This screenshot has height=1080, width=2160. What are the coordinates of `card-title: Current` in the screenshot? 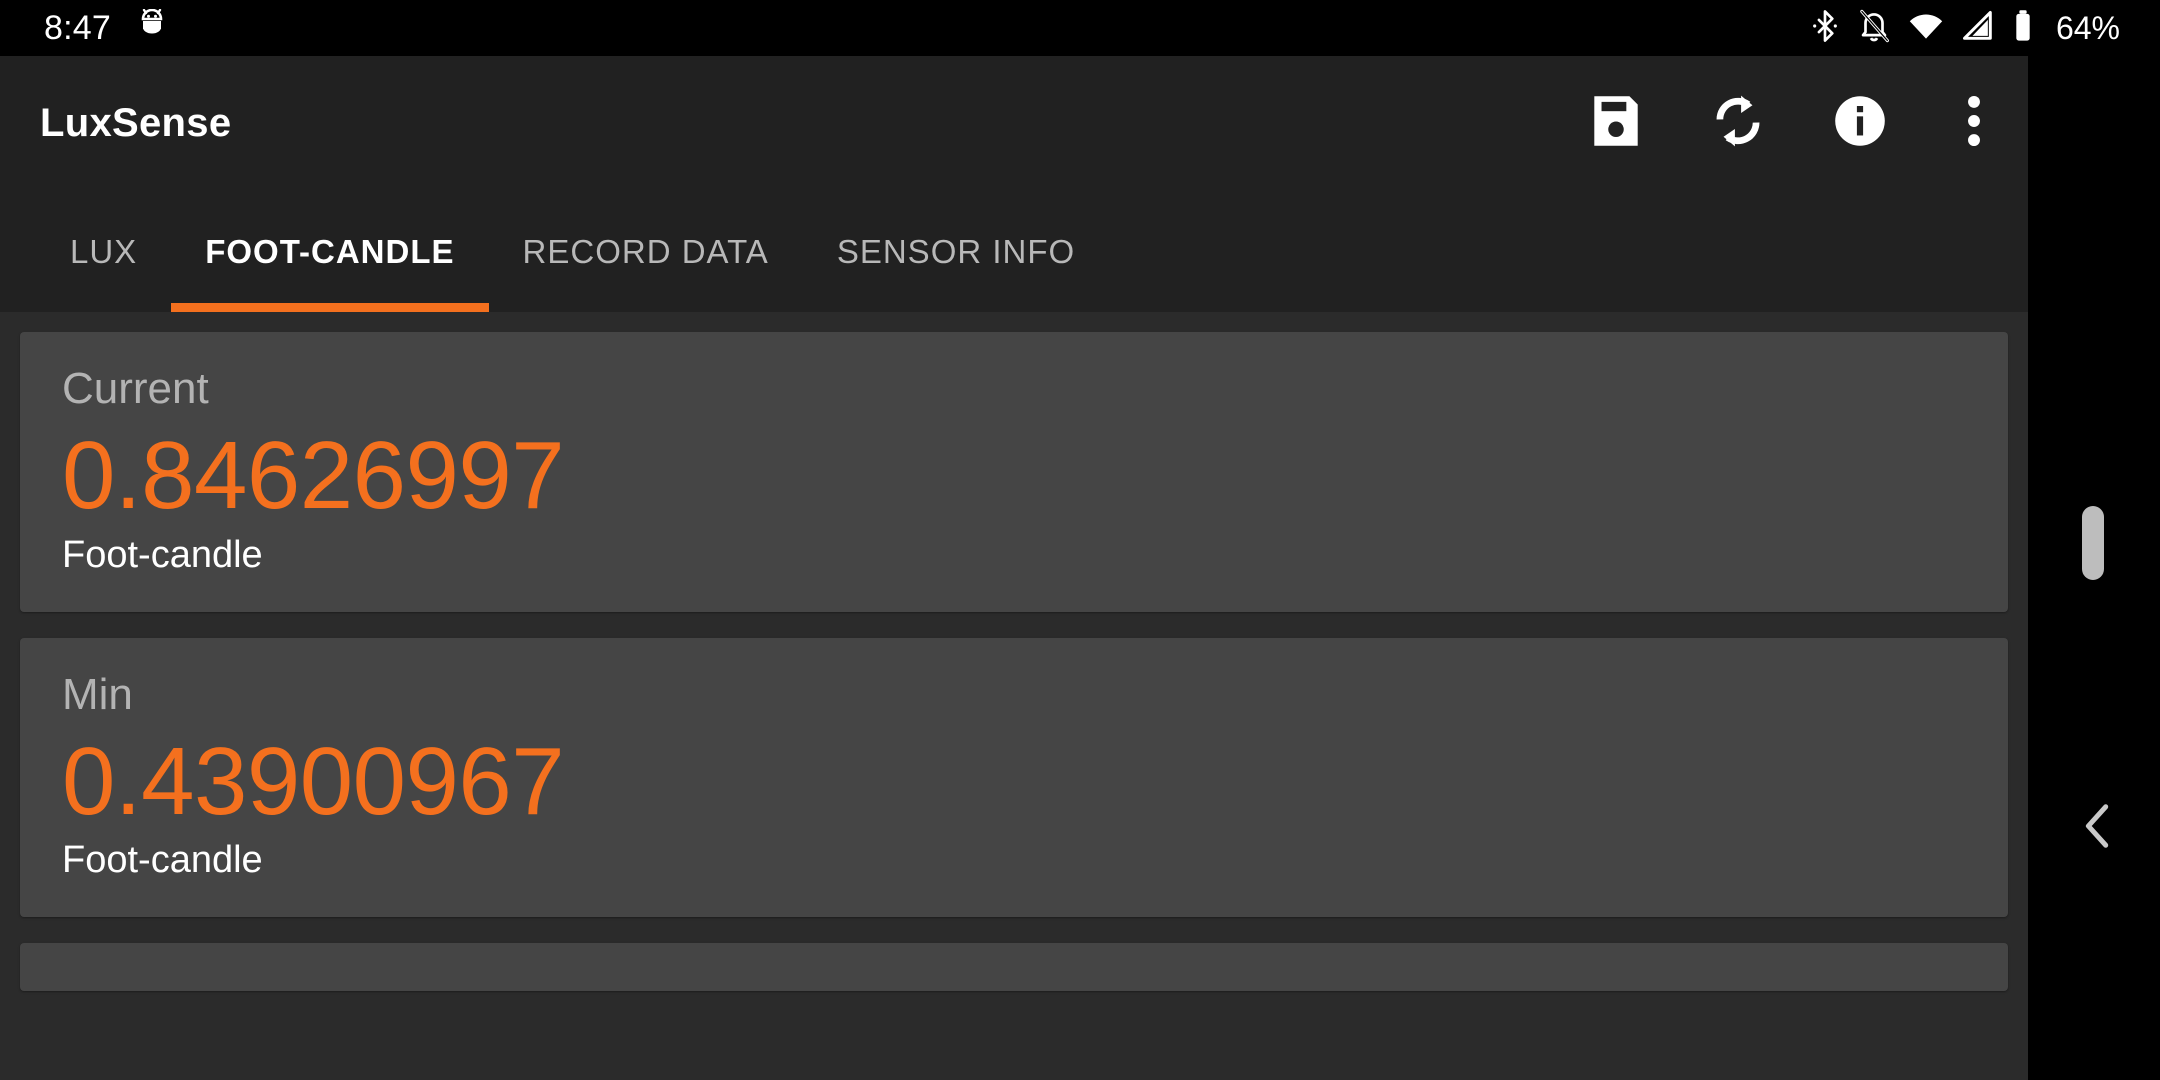 It's located at (135, 388).